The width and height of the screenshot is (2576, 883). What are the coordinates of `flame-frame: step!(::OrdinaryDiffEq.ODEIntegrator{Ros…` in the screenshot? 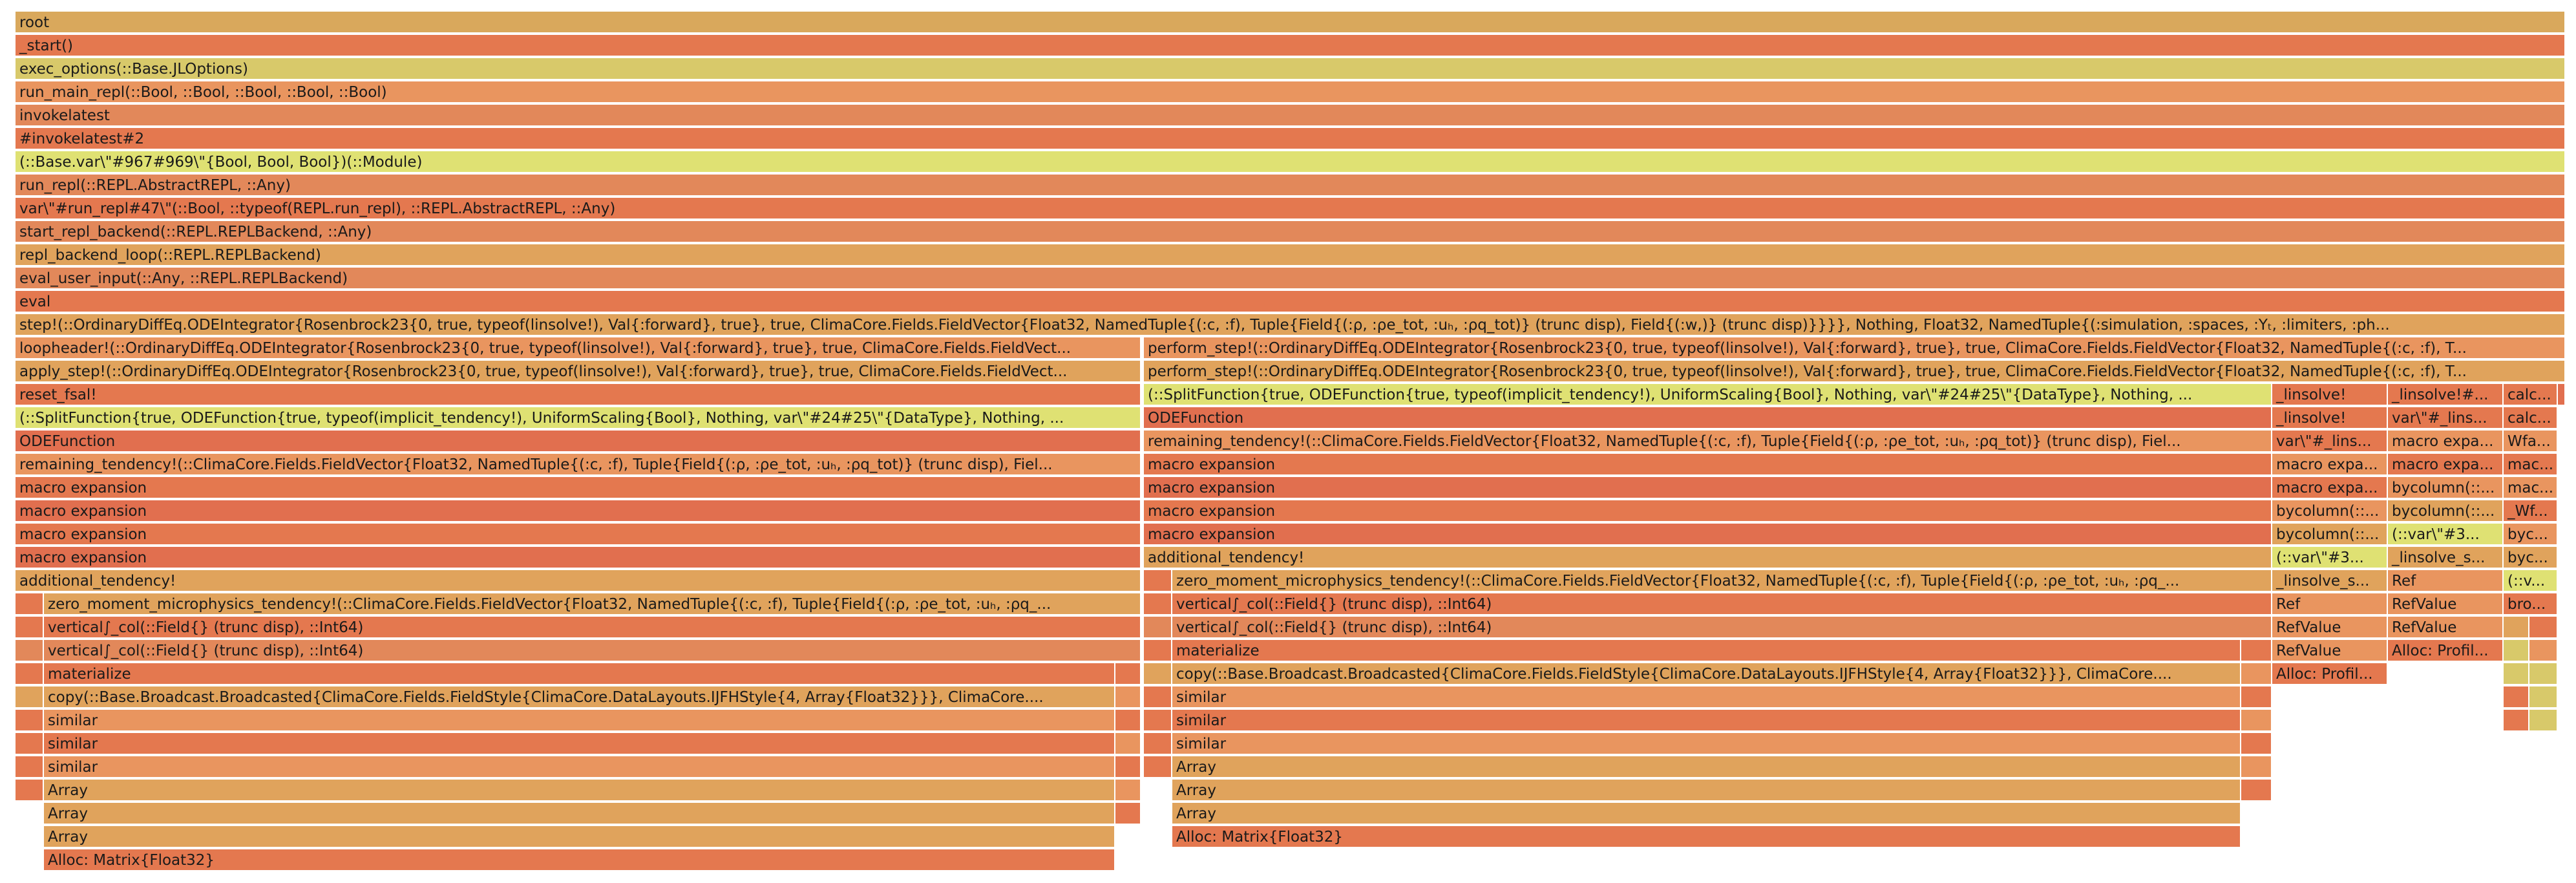 It's located at (1291, 325).